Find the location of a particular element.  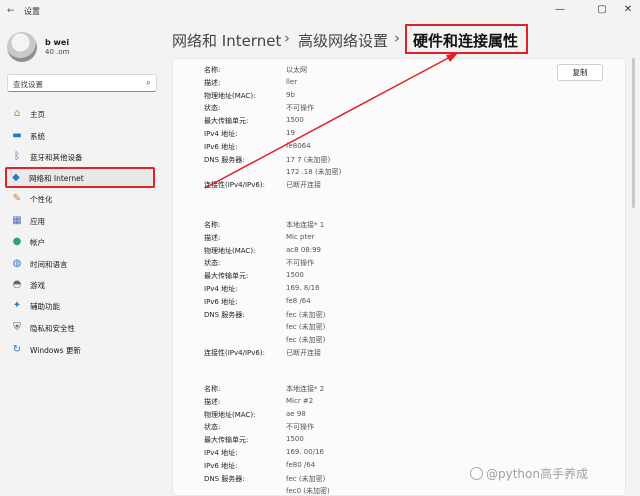

annotation-arrow is located at coordinates (331, 121).